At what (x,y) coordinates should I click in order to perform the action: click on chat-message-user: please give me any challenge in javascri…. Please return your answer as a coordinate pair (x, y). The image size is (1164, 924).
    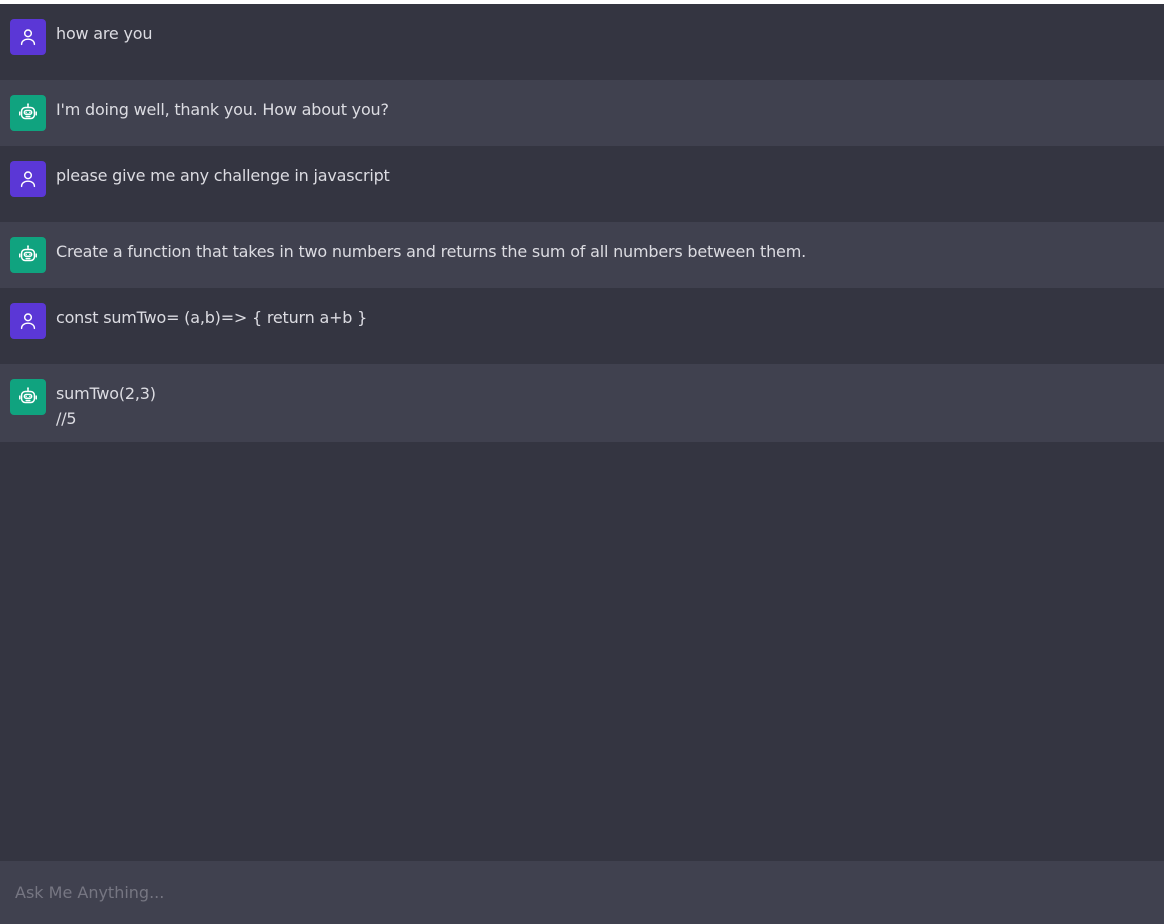
    Looking at the image, I should click on (582, 184).